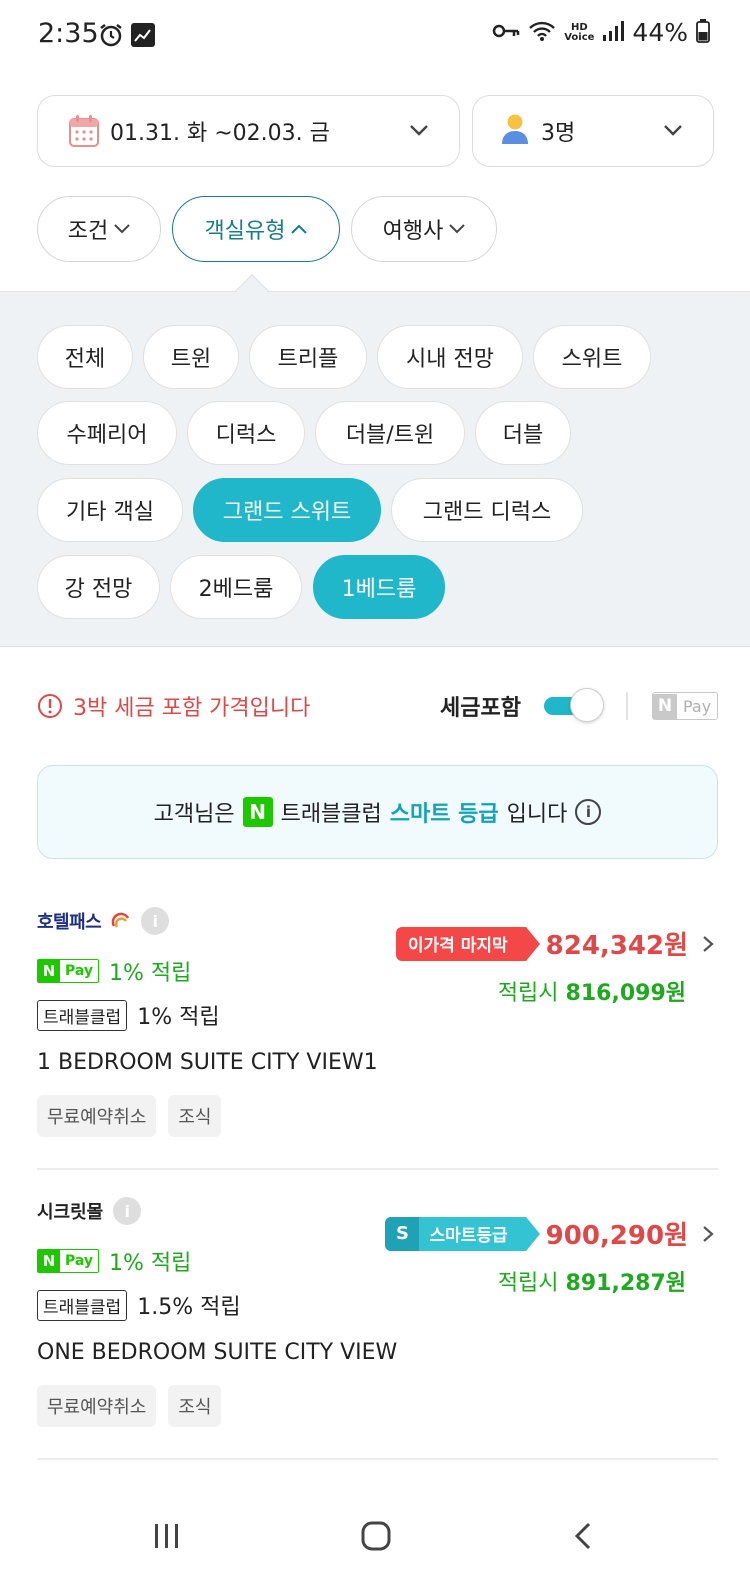 Image resolution: width=750 pixels, height=1583 pixels. Describe the element at coordinates (207, 1062) in the screenshot. I see `room-name: 1 BEDROOM SUITE CITY VIEW1` at that location.